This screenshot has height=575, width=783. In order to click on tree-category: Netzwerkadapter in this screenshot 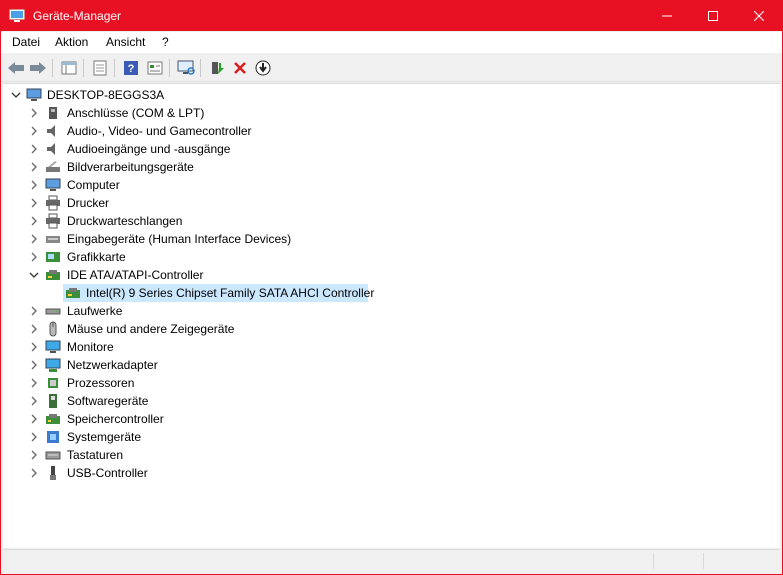, I will do `click(203, 365)`.